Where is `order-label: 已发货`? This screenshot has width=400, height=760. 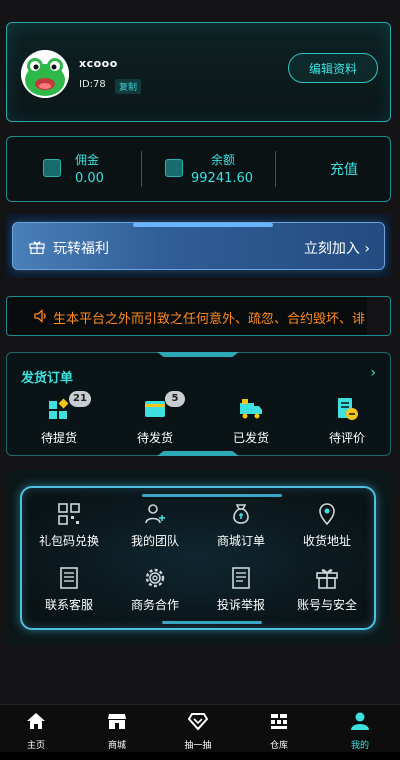
order-label: 已发货 is located at coordinates (250, 438).